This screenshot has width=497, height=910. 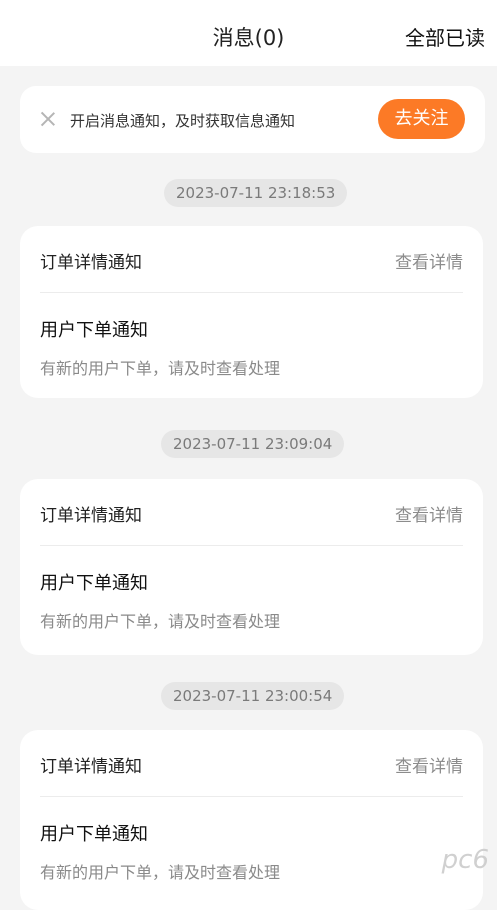 I want to click on message-timestamp: 2023-07-11 23:18:53, so click(x=255, y=193).